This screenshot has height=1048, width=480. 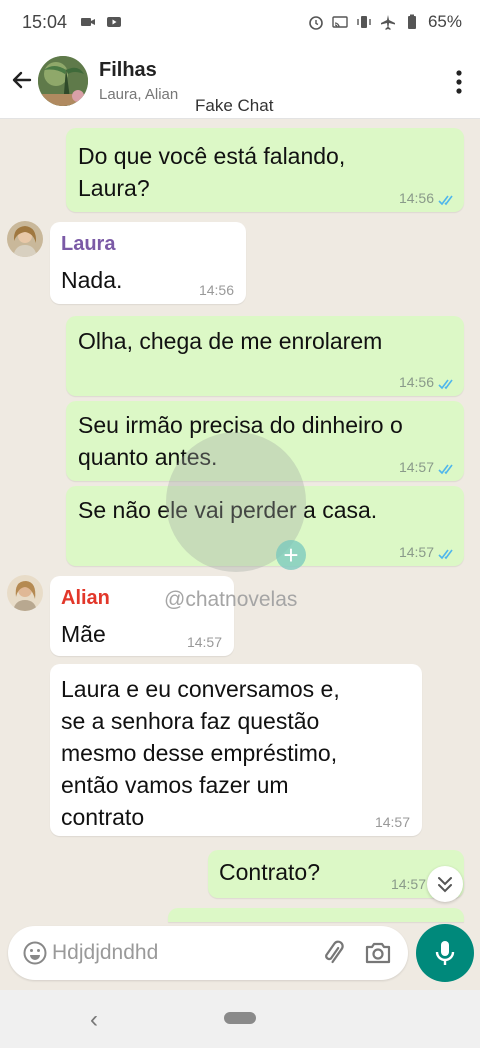 I want to click on system-nav-bar: ‹, so click(x=240, y=1019).